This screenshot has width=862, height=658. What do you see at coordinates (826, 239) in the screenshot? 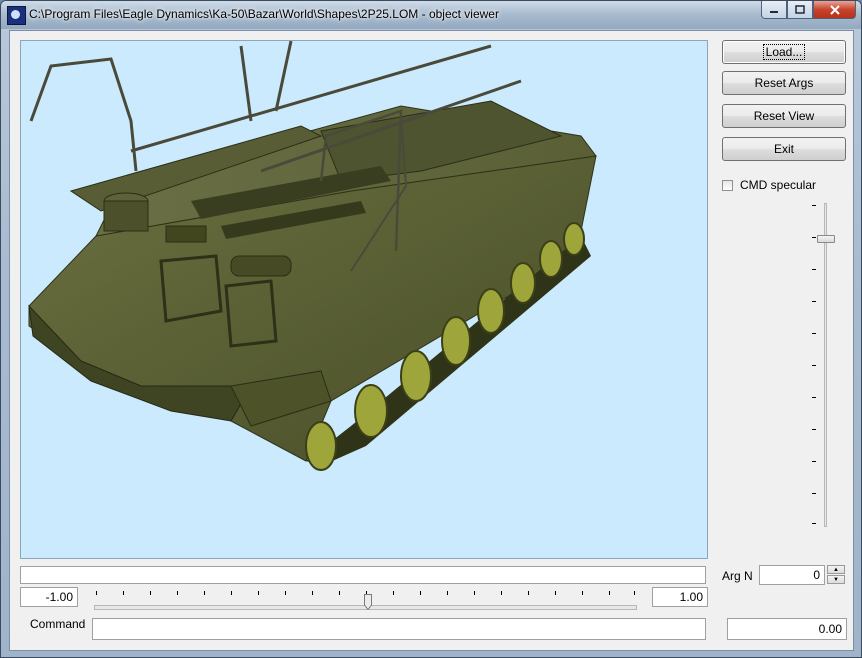
I see `vertical-slider-thumb` at bounding box center [826, 239].